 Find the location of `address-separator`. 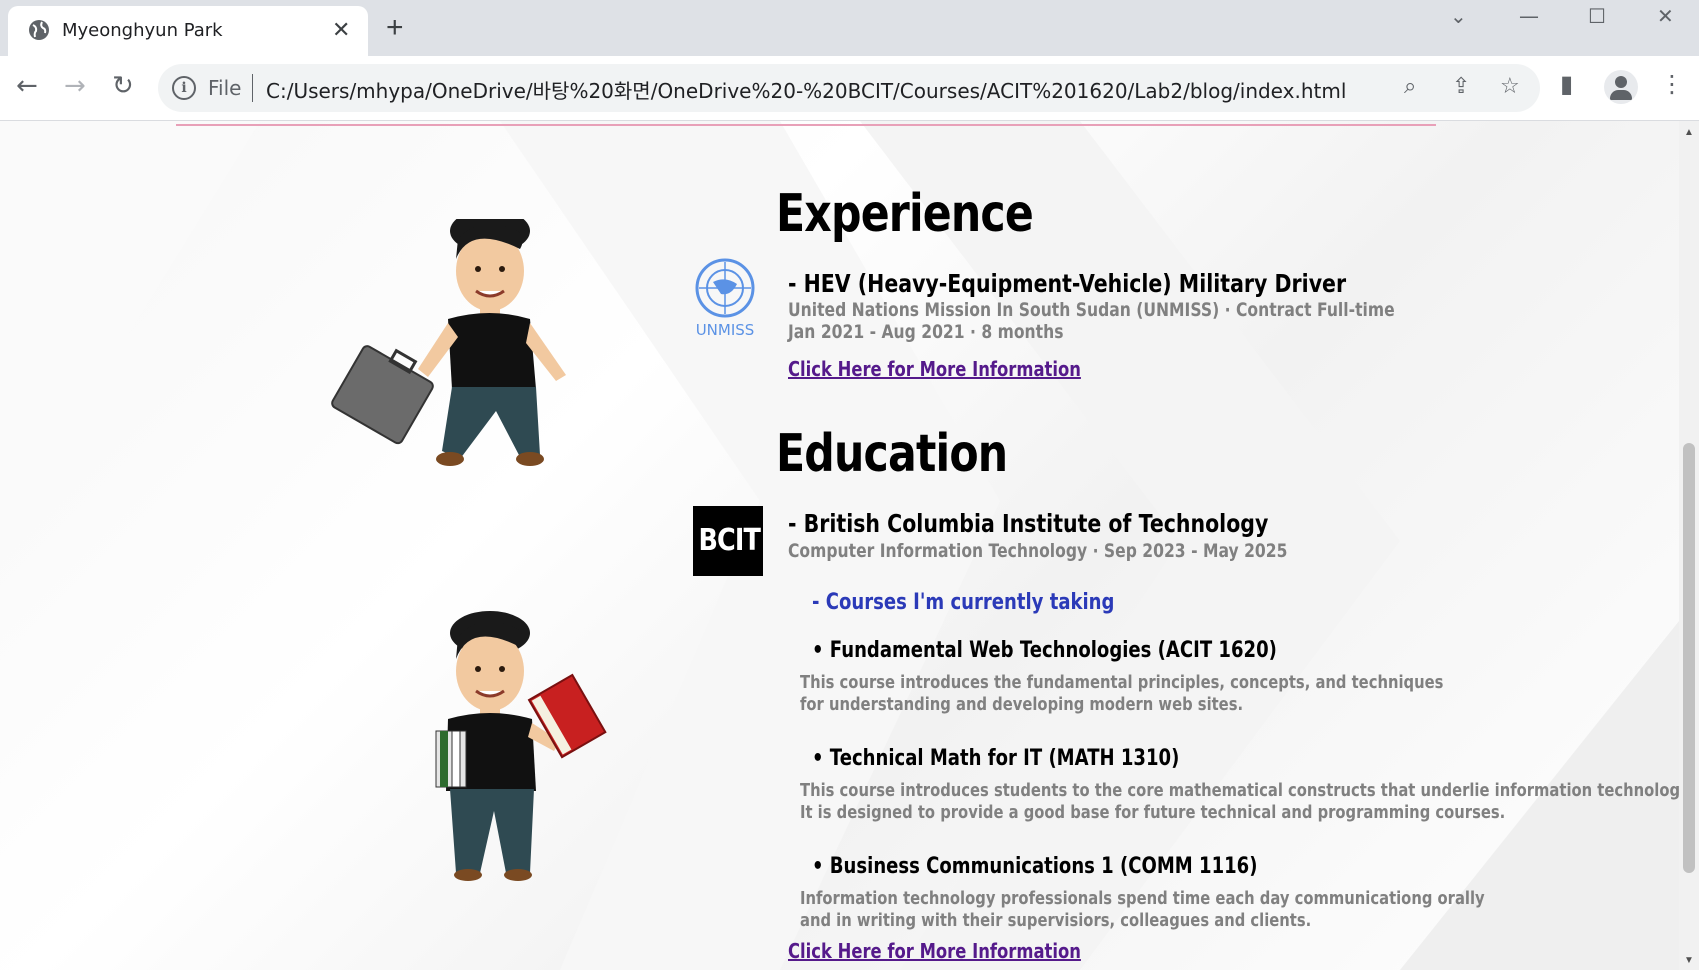

address-separator is located at coordinates (252, 88).